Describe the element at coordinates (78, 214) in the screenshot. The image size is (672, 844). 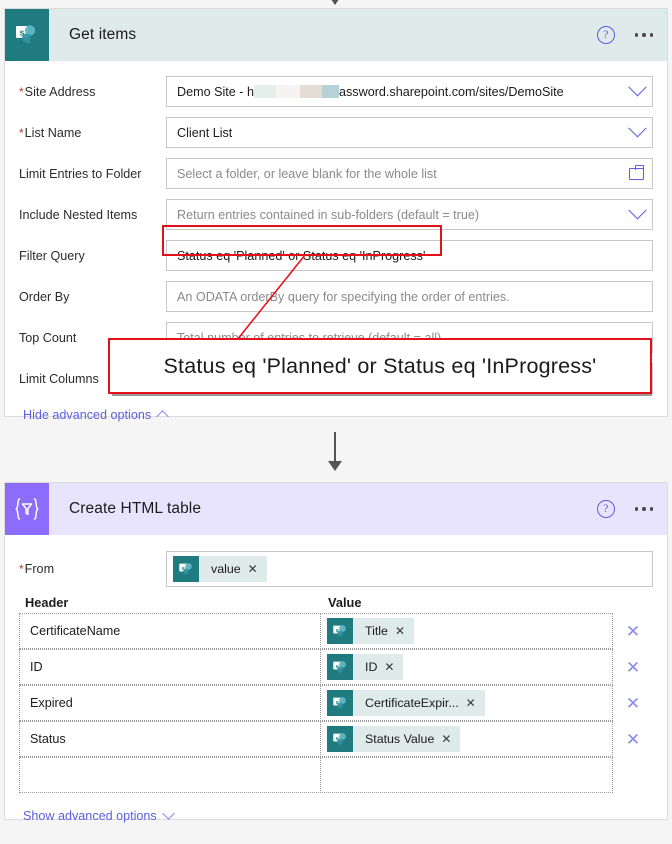
I see `field-label-include-nested-items: Include Nested Items` at that location.